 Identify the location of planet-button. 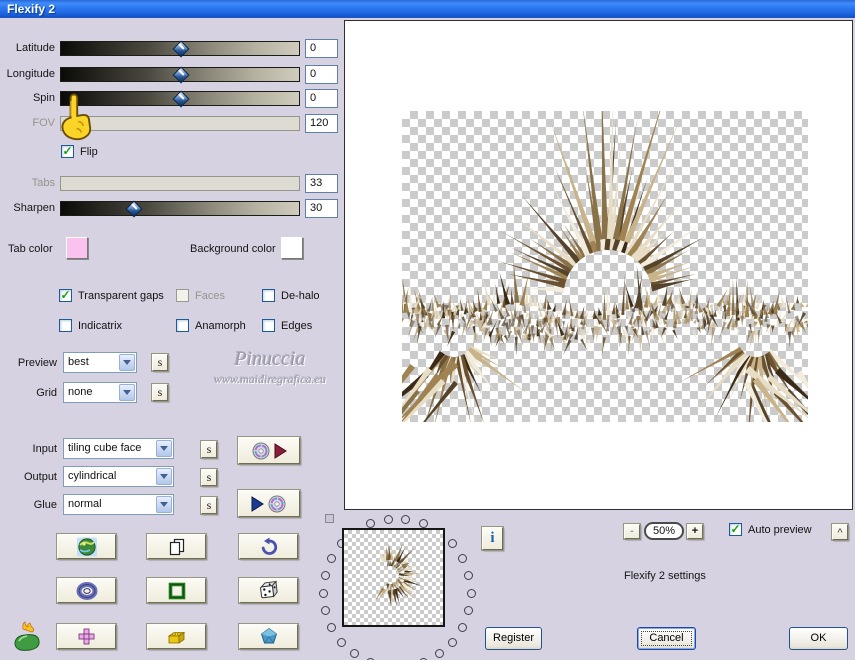
(86, 546).